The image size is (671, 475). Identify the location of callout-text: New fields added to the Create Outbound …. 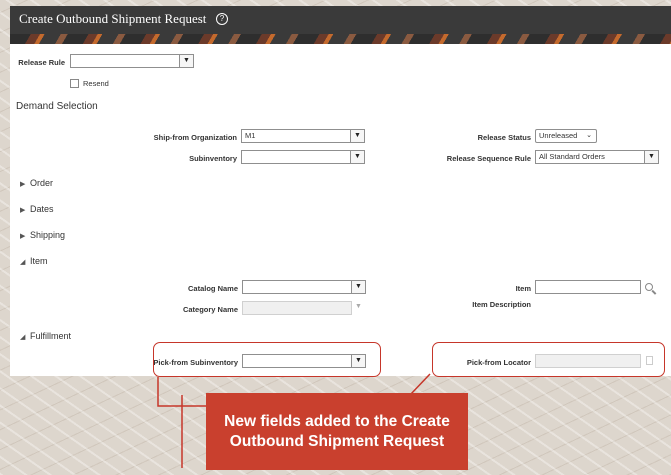
(337, 431).